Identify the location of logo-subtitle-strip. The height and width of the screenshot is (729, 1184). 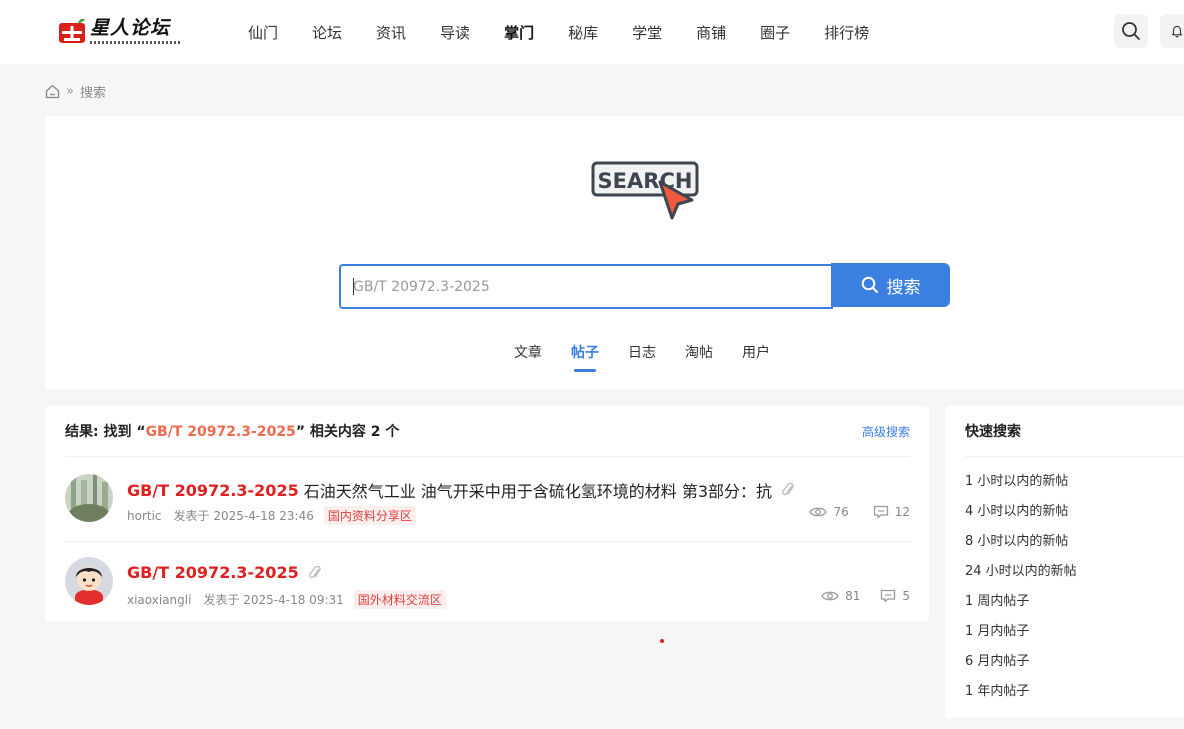
(136, 42).